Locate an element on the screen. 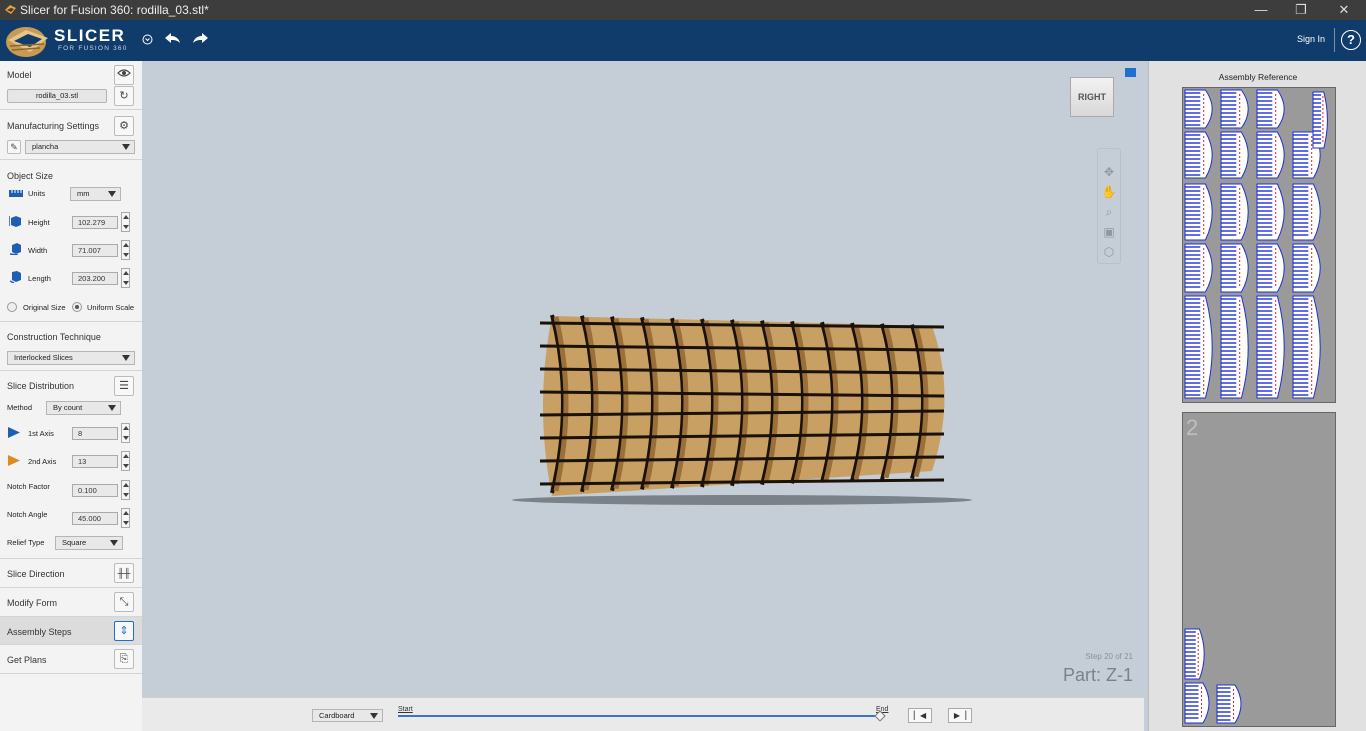  model-file-button: rodilla_03.stl is located at coordinates (57, 96).